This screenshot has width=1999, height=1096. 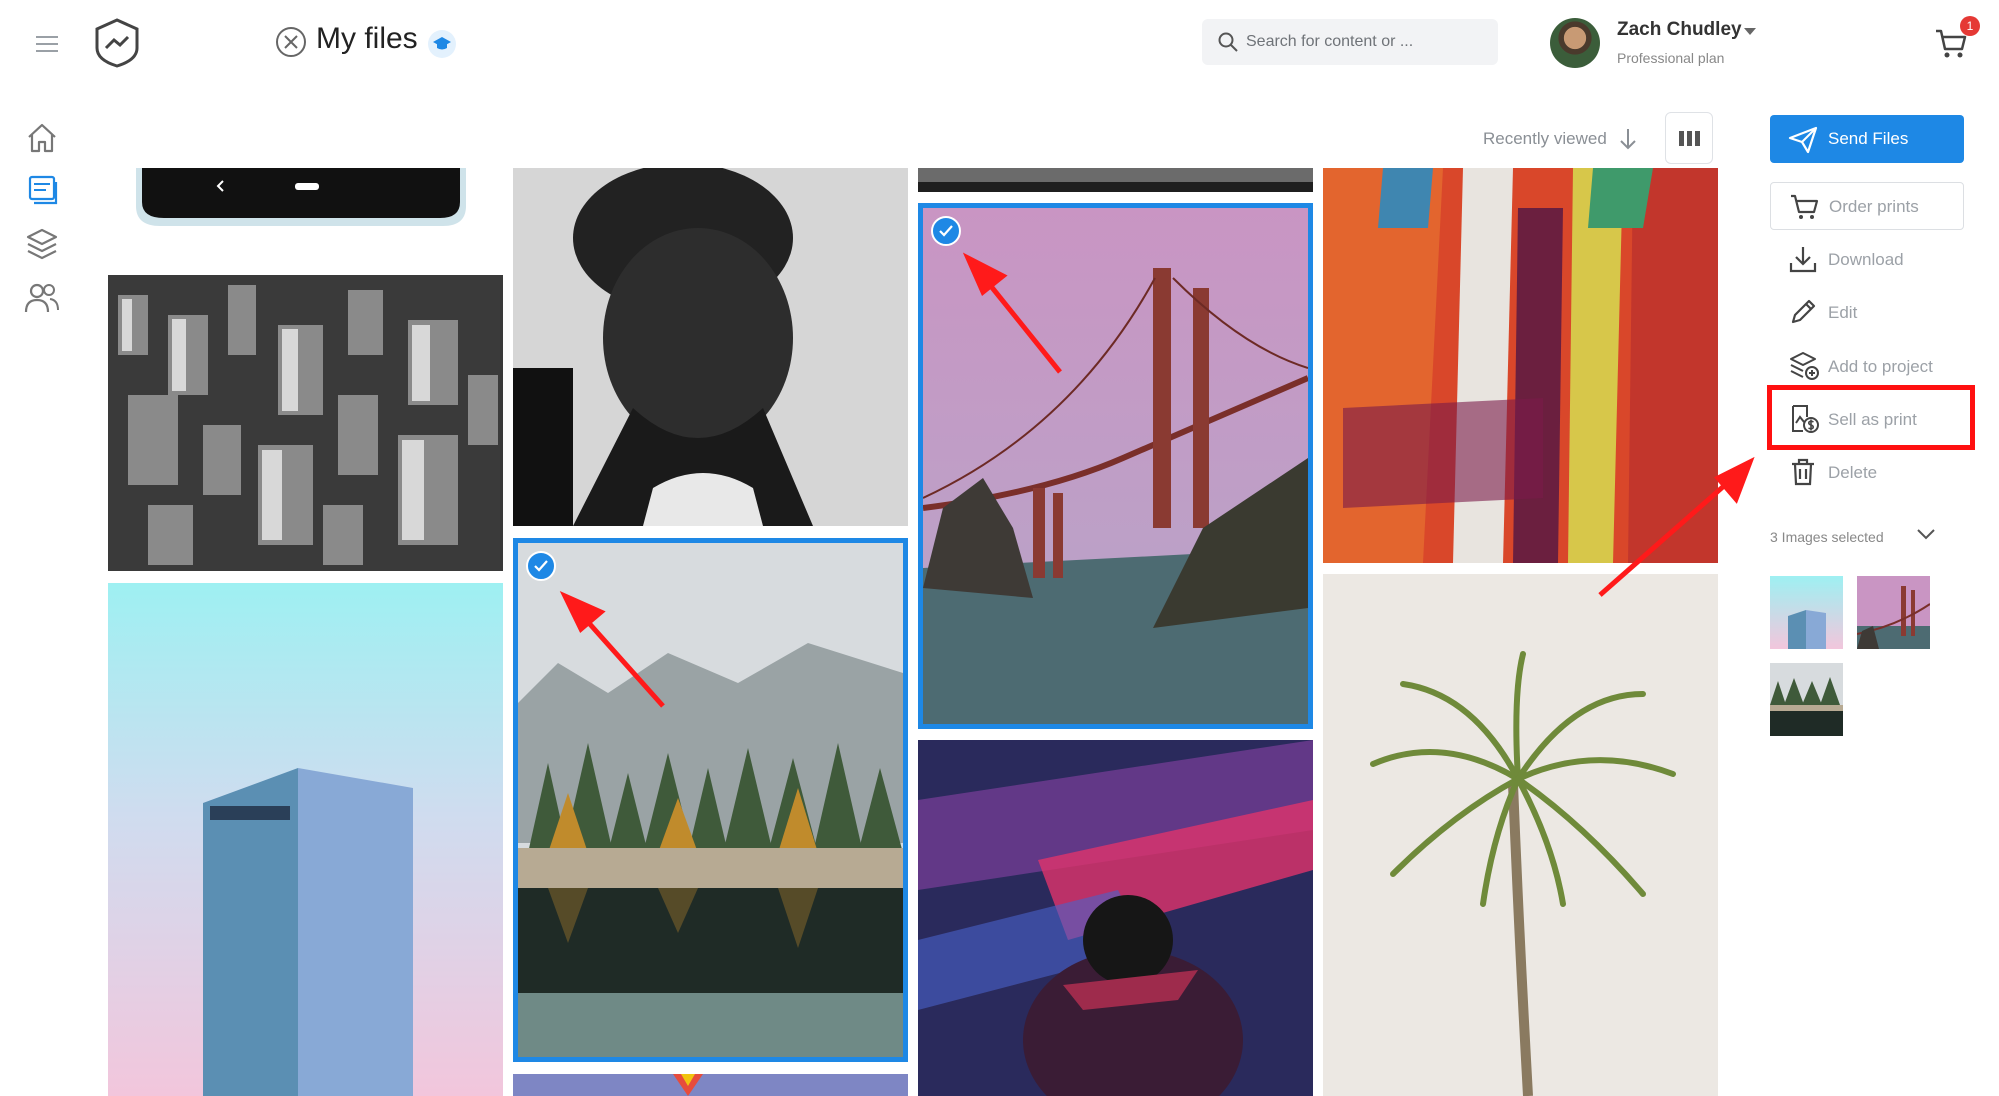 What do you see at coordinates (305, 423) in the screenshot?
I see `photo-city-aerial` at bounding box center [305, 423].